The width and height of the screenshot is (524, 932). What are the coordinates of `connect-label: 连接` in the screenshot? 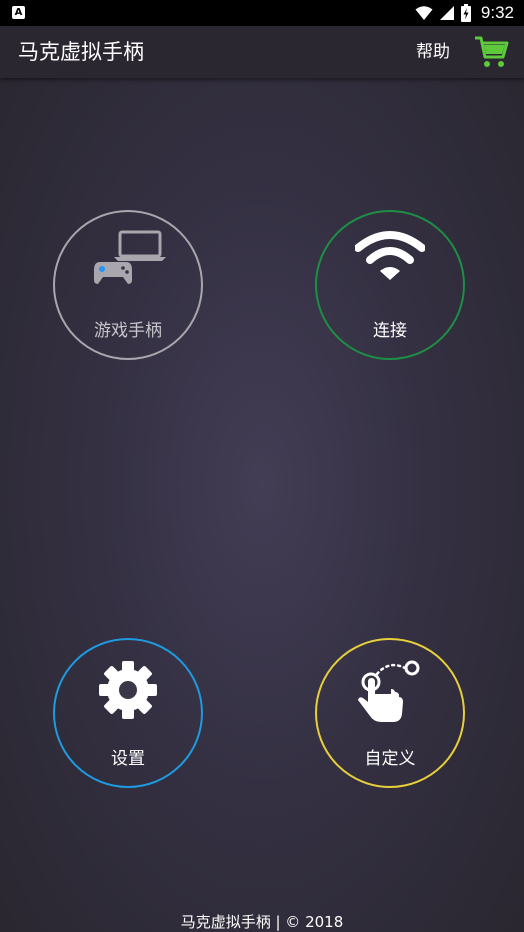 It's located at (390, 331).